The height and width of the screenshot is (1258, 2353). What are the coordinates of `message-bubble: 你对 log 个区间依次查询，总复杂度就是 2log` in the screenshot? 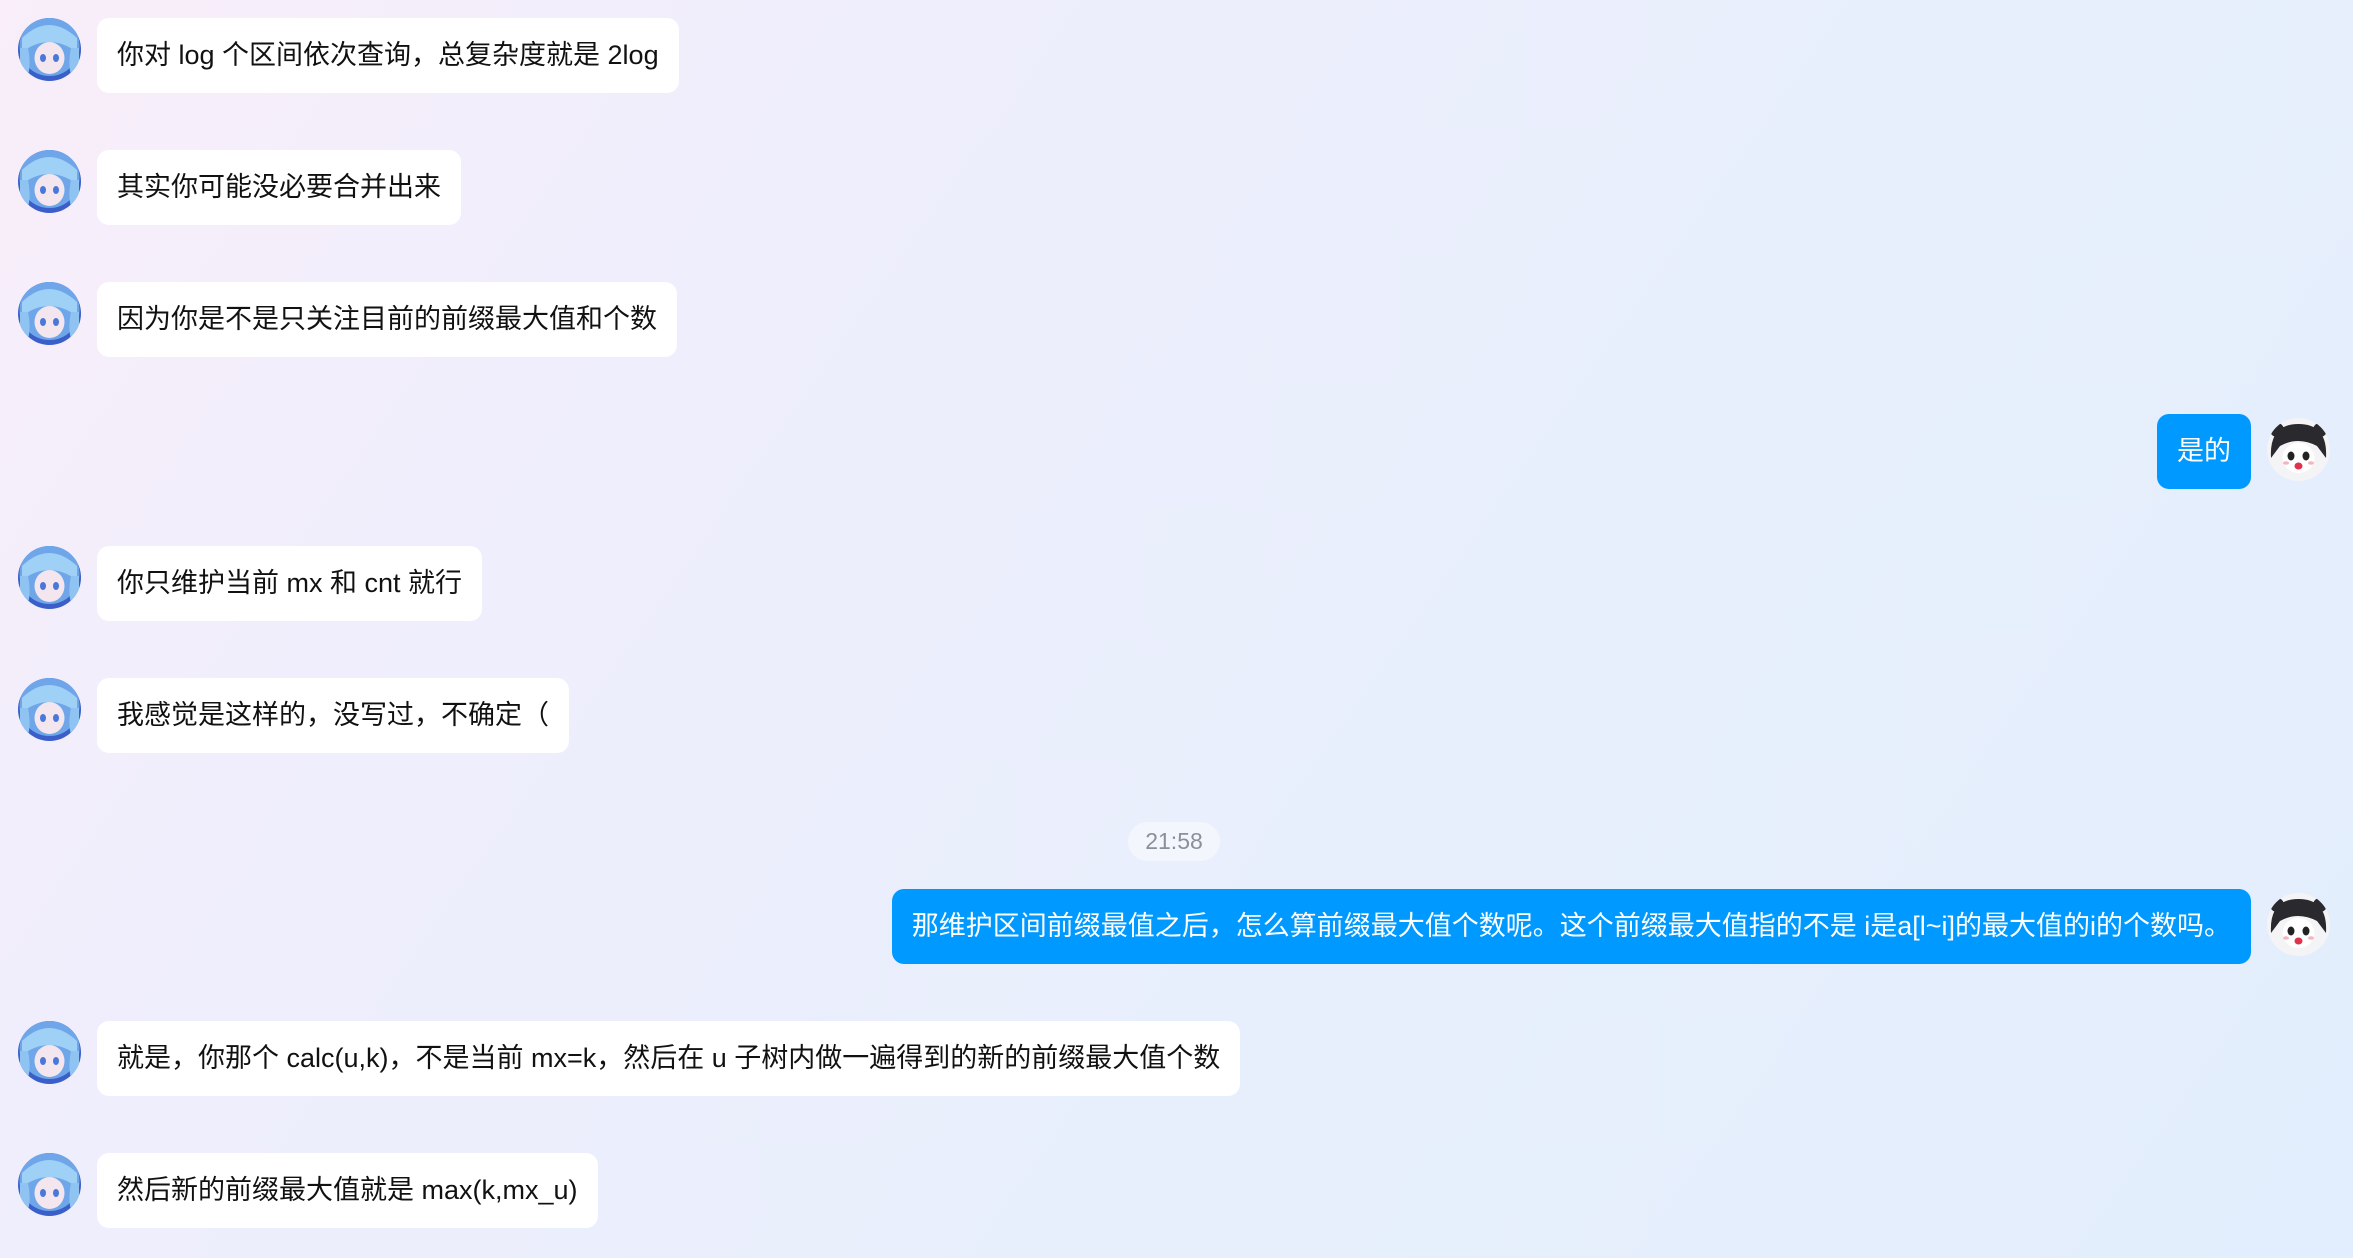 It's located at (388, 55).